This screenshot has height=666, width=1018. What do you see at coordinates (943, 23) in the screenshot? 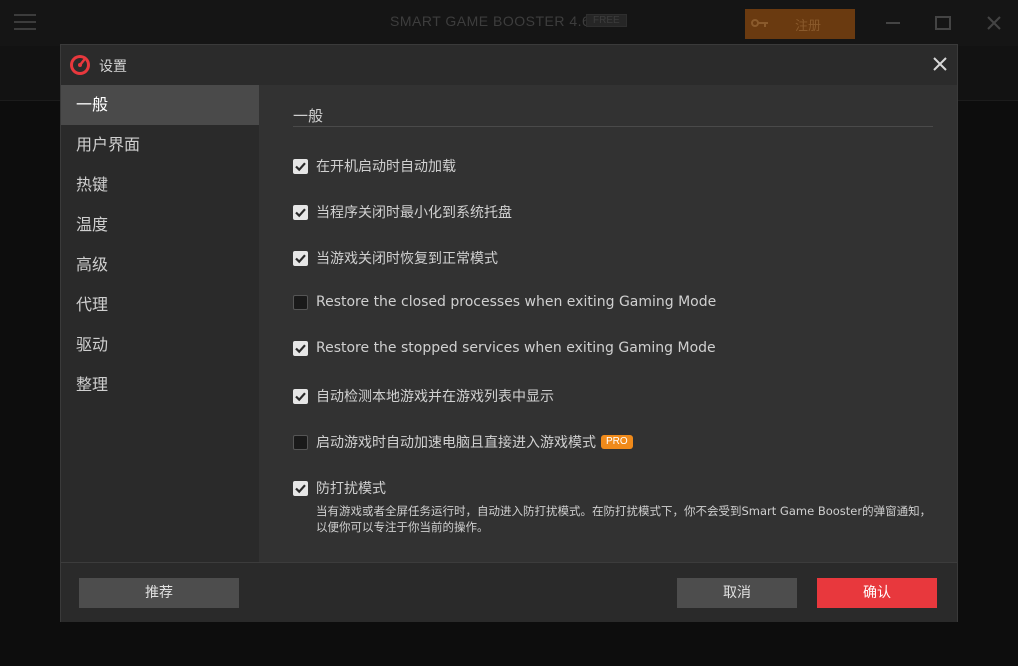
I see `maximize-icon` at bounding box center [943, 23].